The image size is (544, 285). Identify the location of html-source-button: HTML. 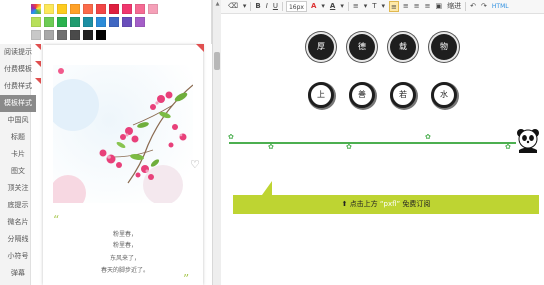
(500, 6).